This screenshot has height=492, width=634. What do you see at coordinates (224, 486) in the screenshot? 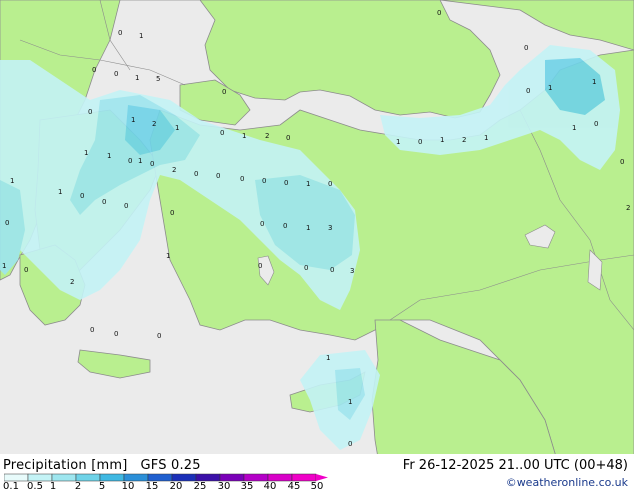
I see `scale-tick-label: 30` at bounding box center [224, 486].